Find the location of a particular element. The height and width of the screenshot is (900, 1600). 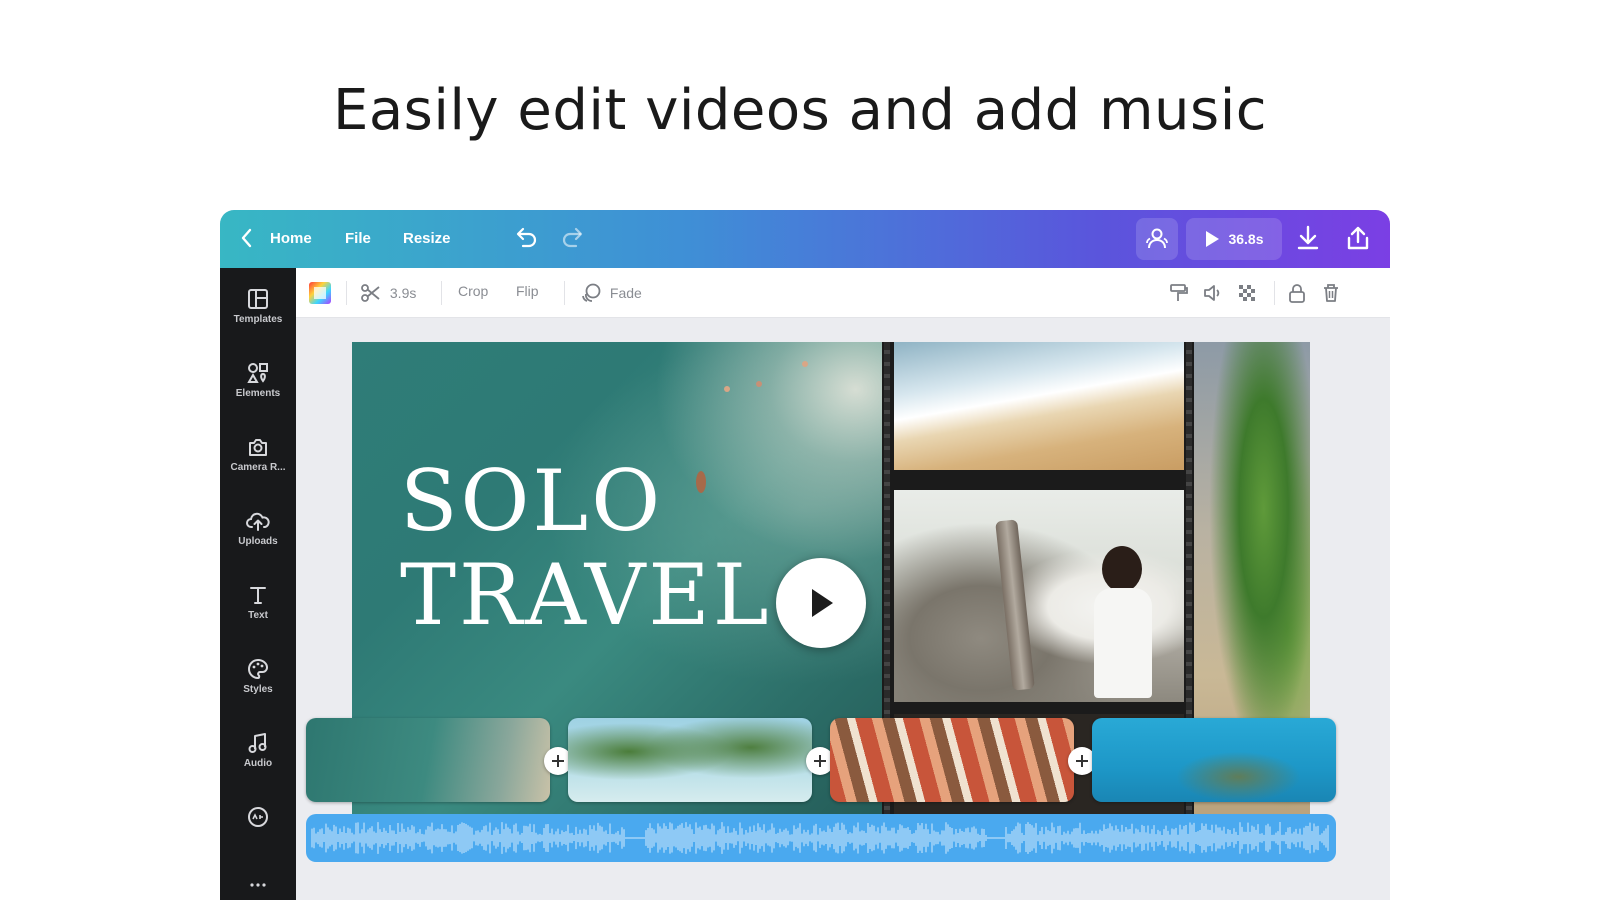

color-palette-icon is located at coordinates (320, 293).